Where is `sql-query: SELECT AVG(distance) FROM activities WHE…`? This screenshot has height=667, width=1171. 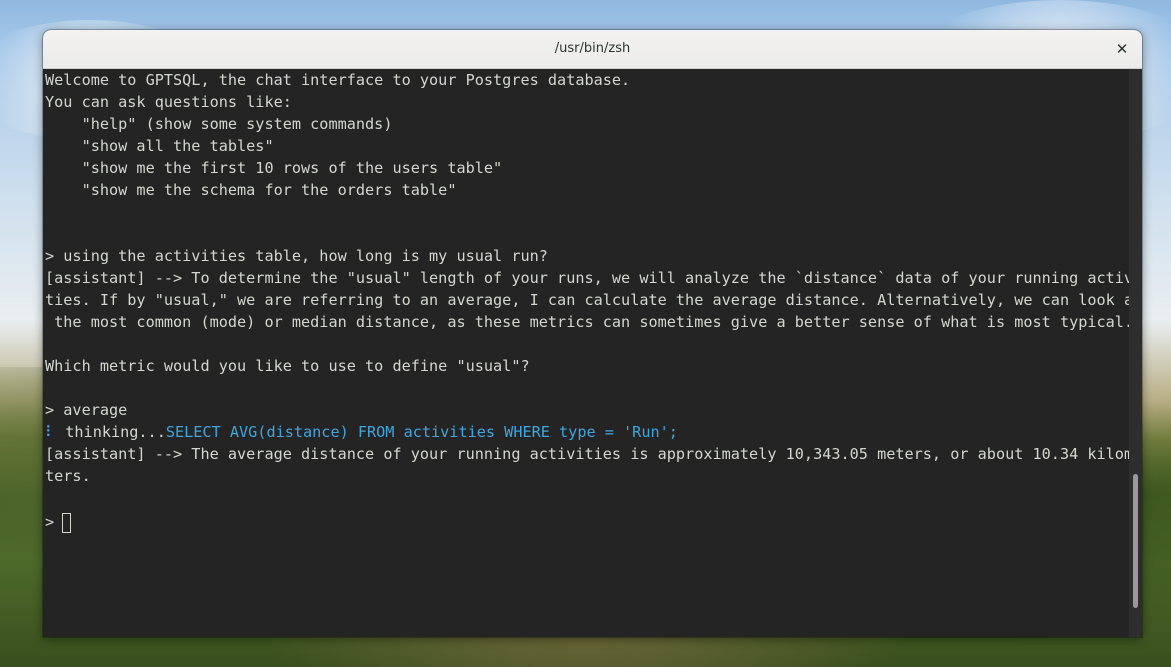
sql-query: SELECT AVG(distance) FROM activities WHE… is located at coordinates (421, 432).